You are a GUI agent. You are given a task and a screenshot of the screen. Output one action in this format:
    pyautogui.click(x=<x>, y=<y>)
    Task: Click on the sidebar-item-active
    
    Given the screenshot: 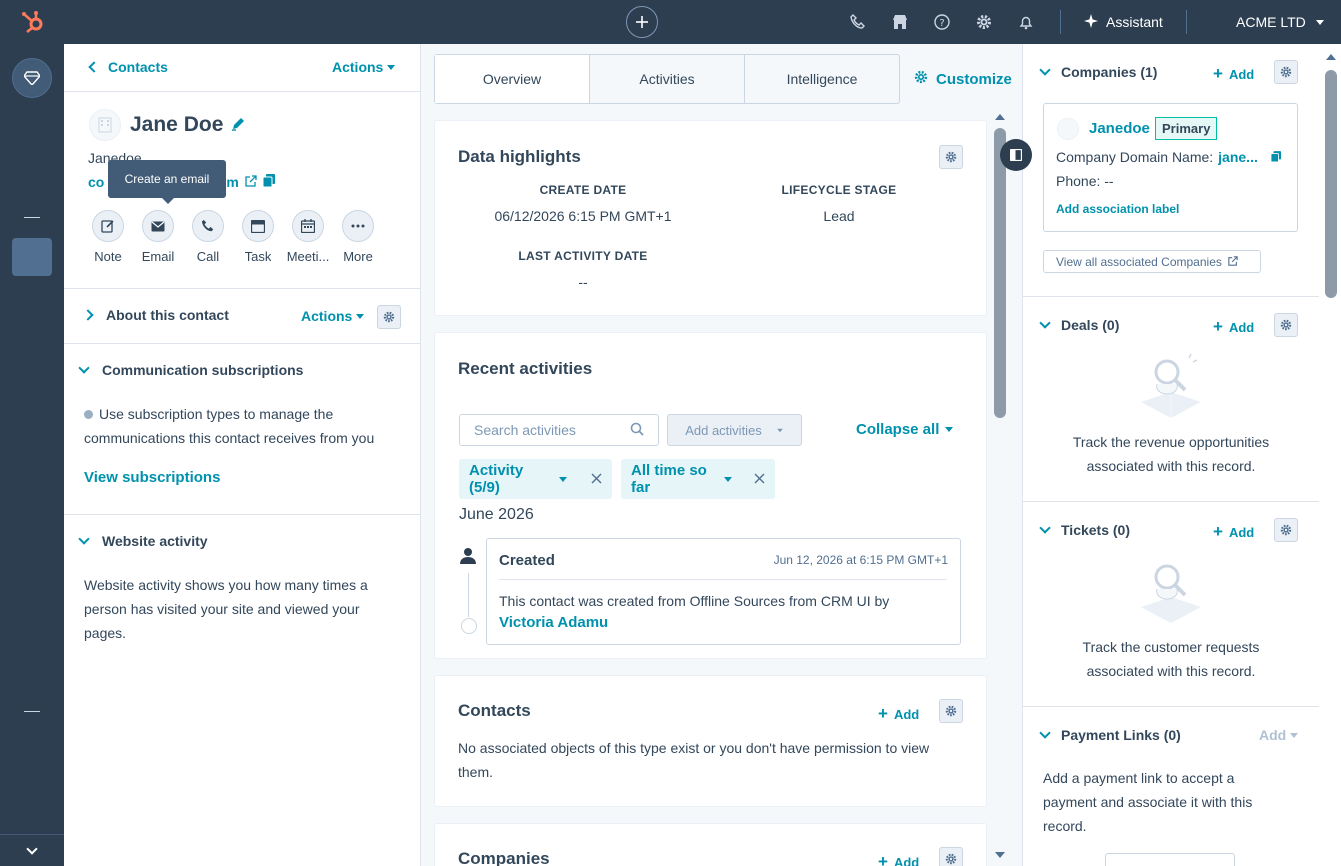 What is the action you would take?
    pyautogui.click(x=32, y=257)
    